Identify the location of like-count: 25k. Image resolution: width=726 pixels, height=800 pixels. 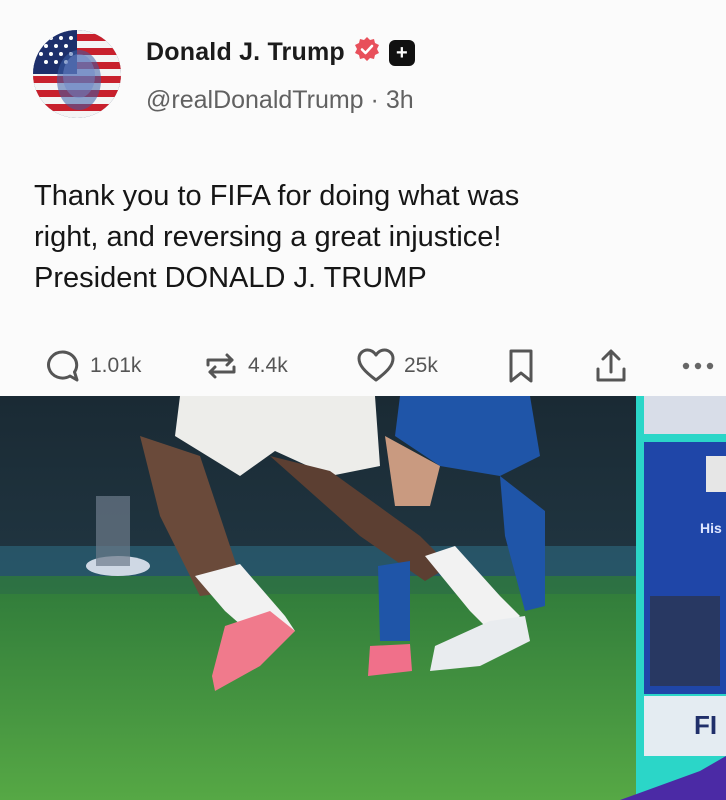
(421, 365).